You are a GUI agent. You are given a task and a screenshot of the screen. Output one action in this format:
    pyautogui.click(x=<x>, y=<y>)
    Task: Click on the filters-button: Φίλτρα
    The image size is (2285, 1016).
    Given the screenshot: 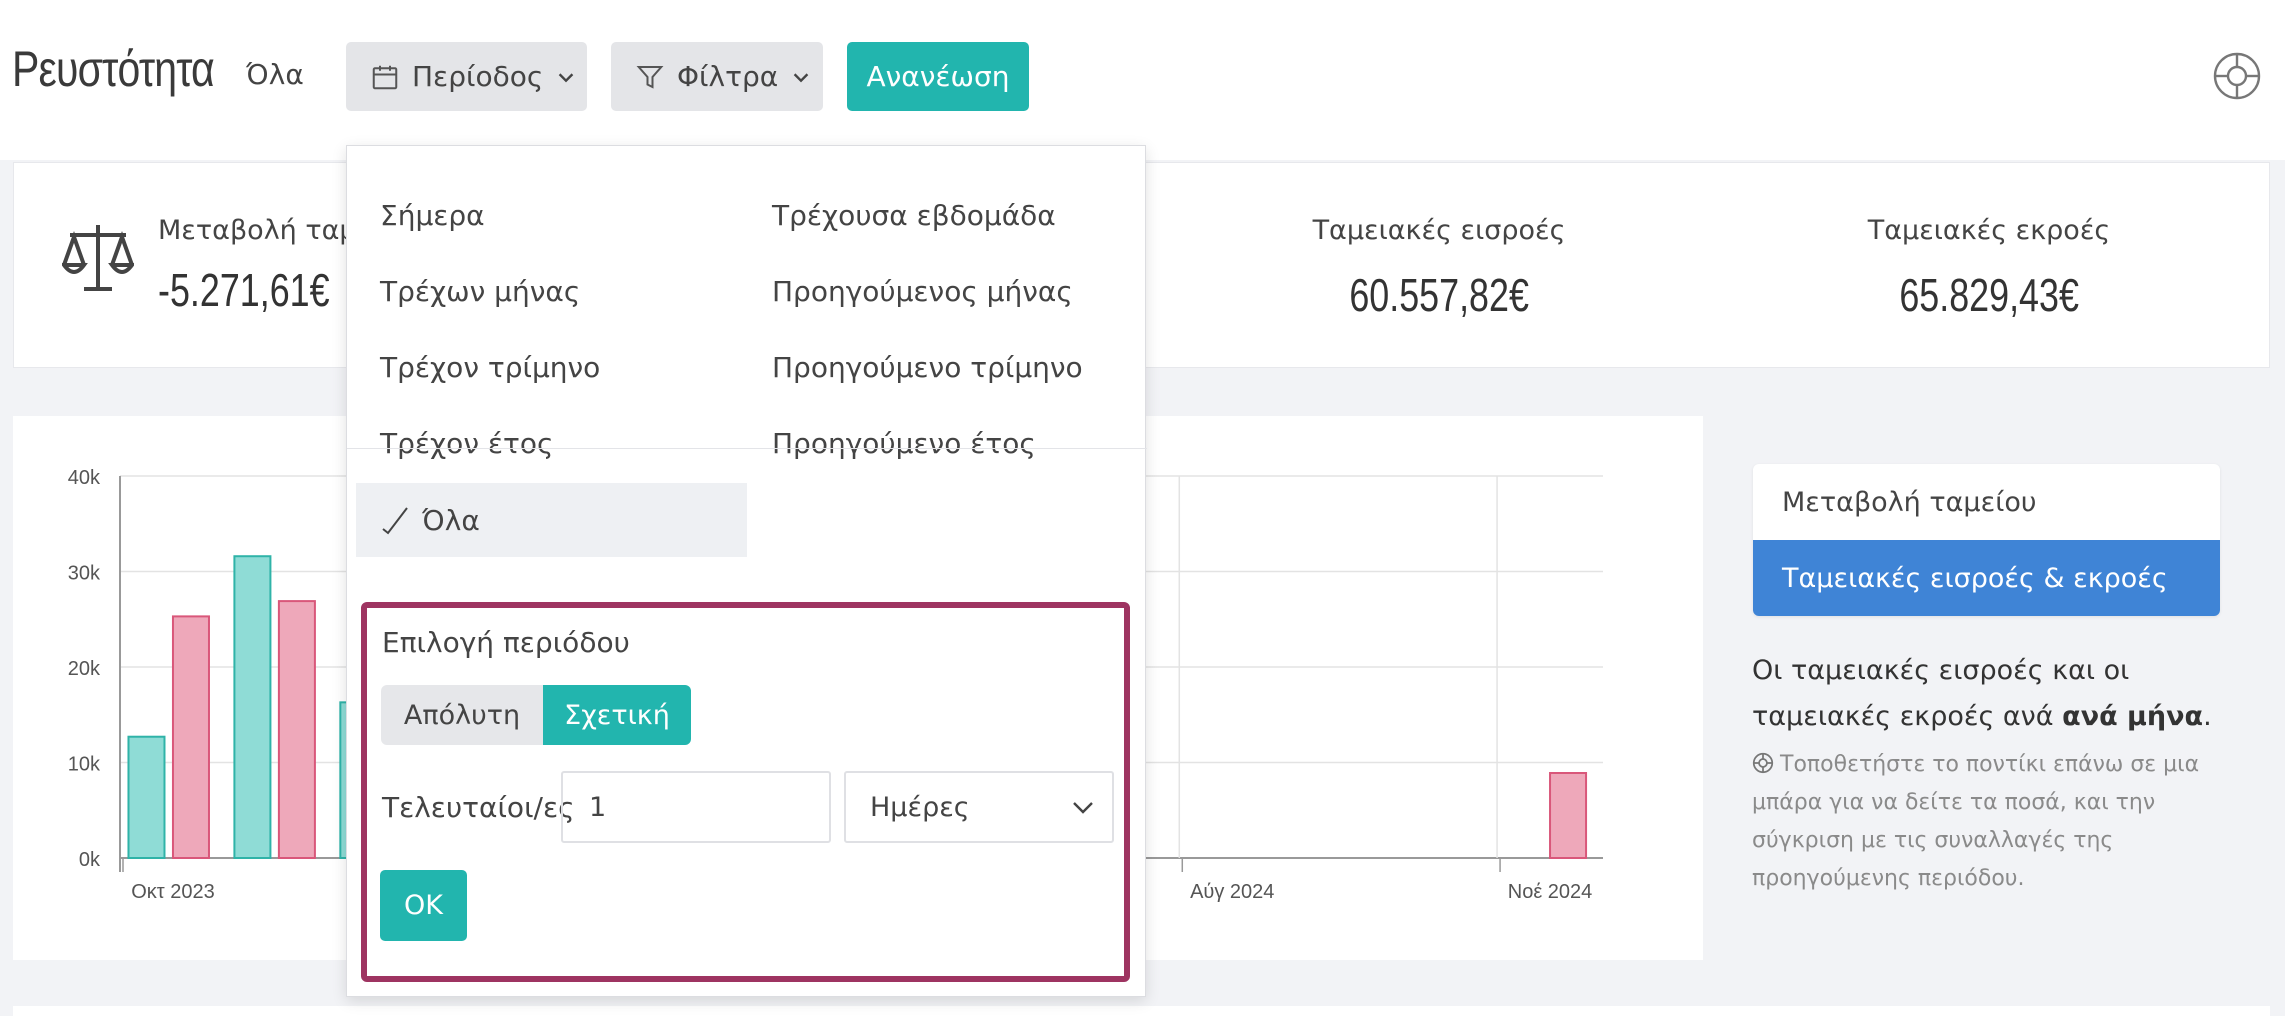 What is the action you would take?
    pyautogui.click(x=717, y=76)
    